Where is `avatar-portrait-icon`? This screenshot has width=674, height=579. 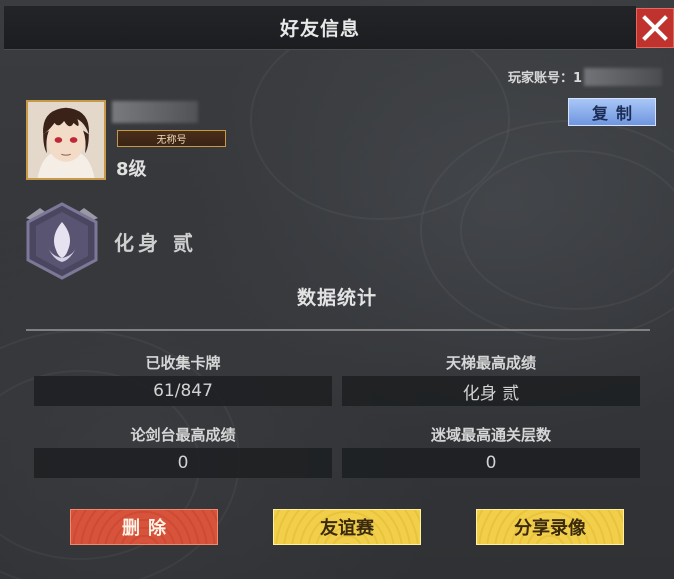
avatar-portrait-icon is located at coordinates (66, 140).